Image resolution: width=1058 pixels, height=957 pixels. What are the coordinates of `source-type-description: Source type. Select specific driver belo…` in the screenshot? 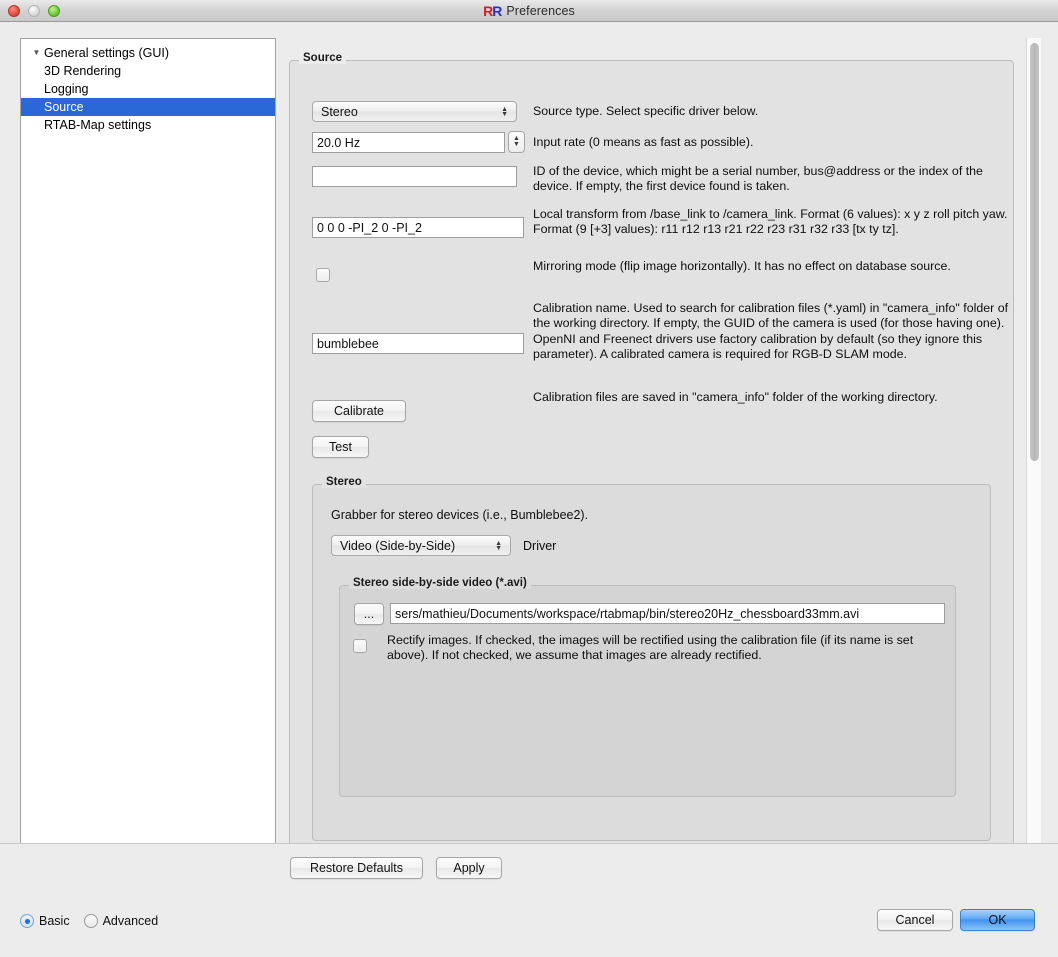 It's located at (646, 111).